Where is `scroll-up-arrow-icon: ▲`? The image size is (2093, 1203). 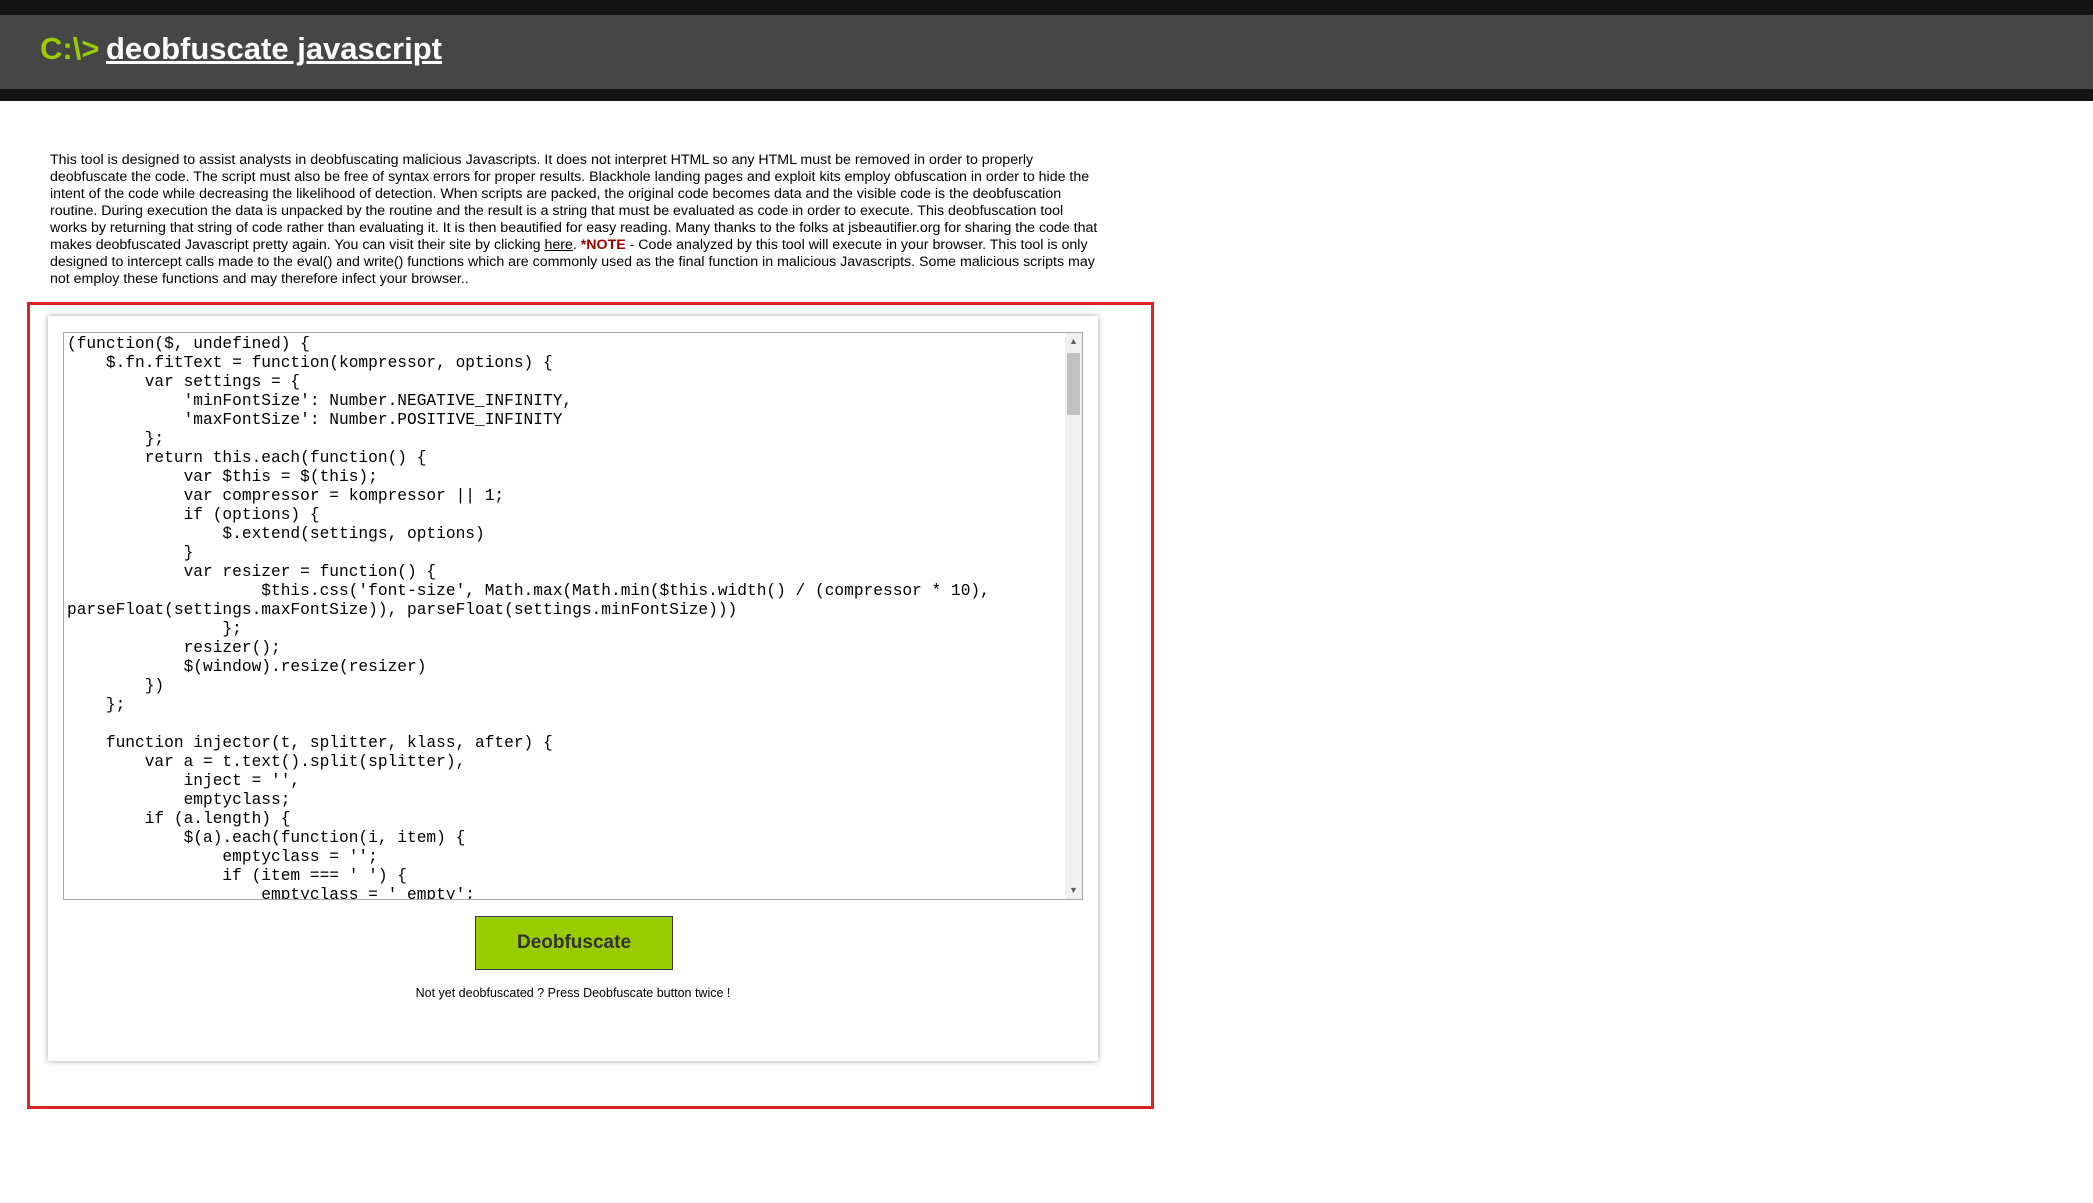
scroll-up-arrow-icon: ▲ is located at coordinates (1073, 341).